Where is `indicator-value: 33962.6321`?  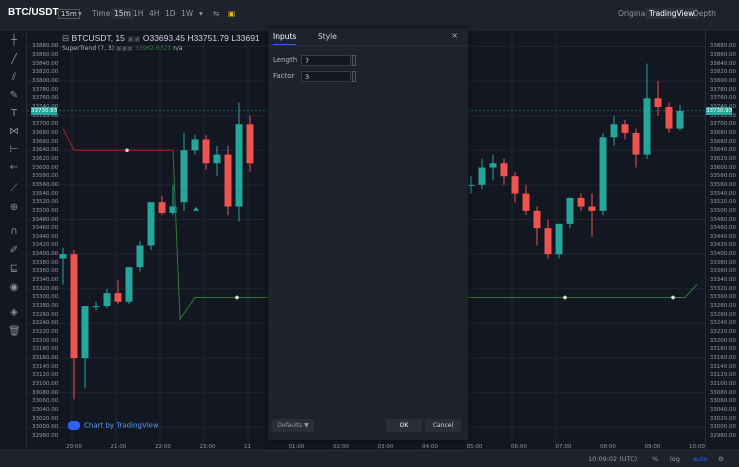 indicator-value: 33962.6321 is located at coordinates (153, 48).